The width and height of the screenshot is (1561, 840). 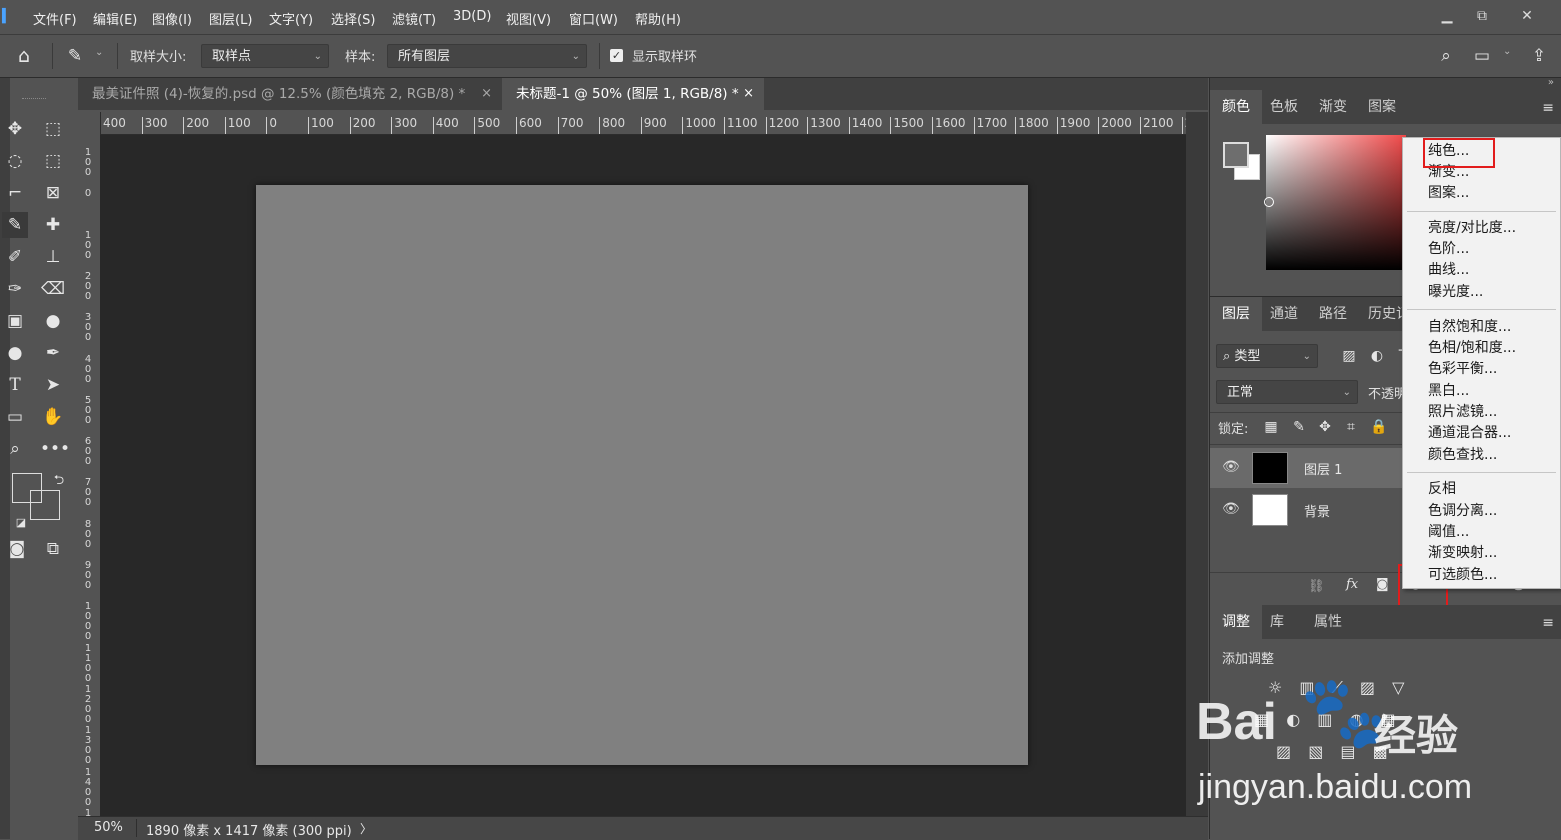 What do you see at coordinates (1333, 314) in the screenshot?
I see `tab-paths: 路径` at bounding box center [1333, 314].